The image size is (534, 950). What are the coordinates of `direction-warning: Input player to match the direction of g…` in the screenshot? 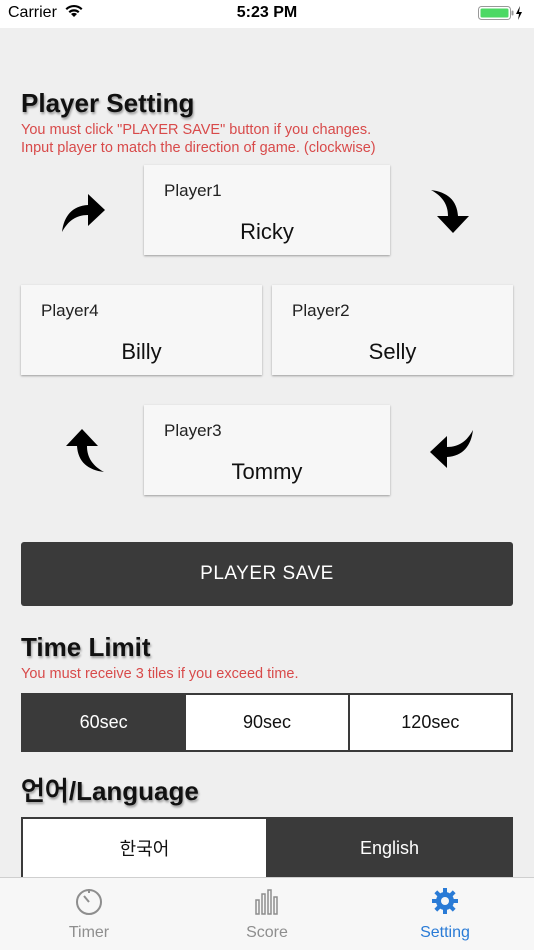 It's located at (198, 148).